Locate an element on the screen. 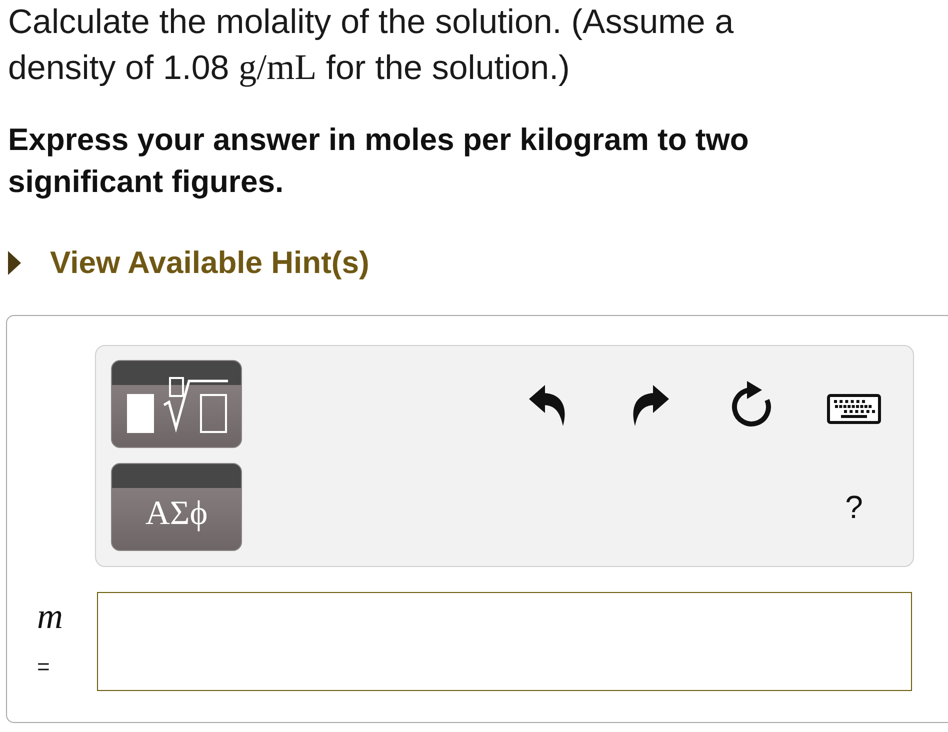 The height and width of the screenshot is (732, 948). hints-link: View Available Hint(s) is located at coordinates (189, 263).